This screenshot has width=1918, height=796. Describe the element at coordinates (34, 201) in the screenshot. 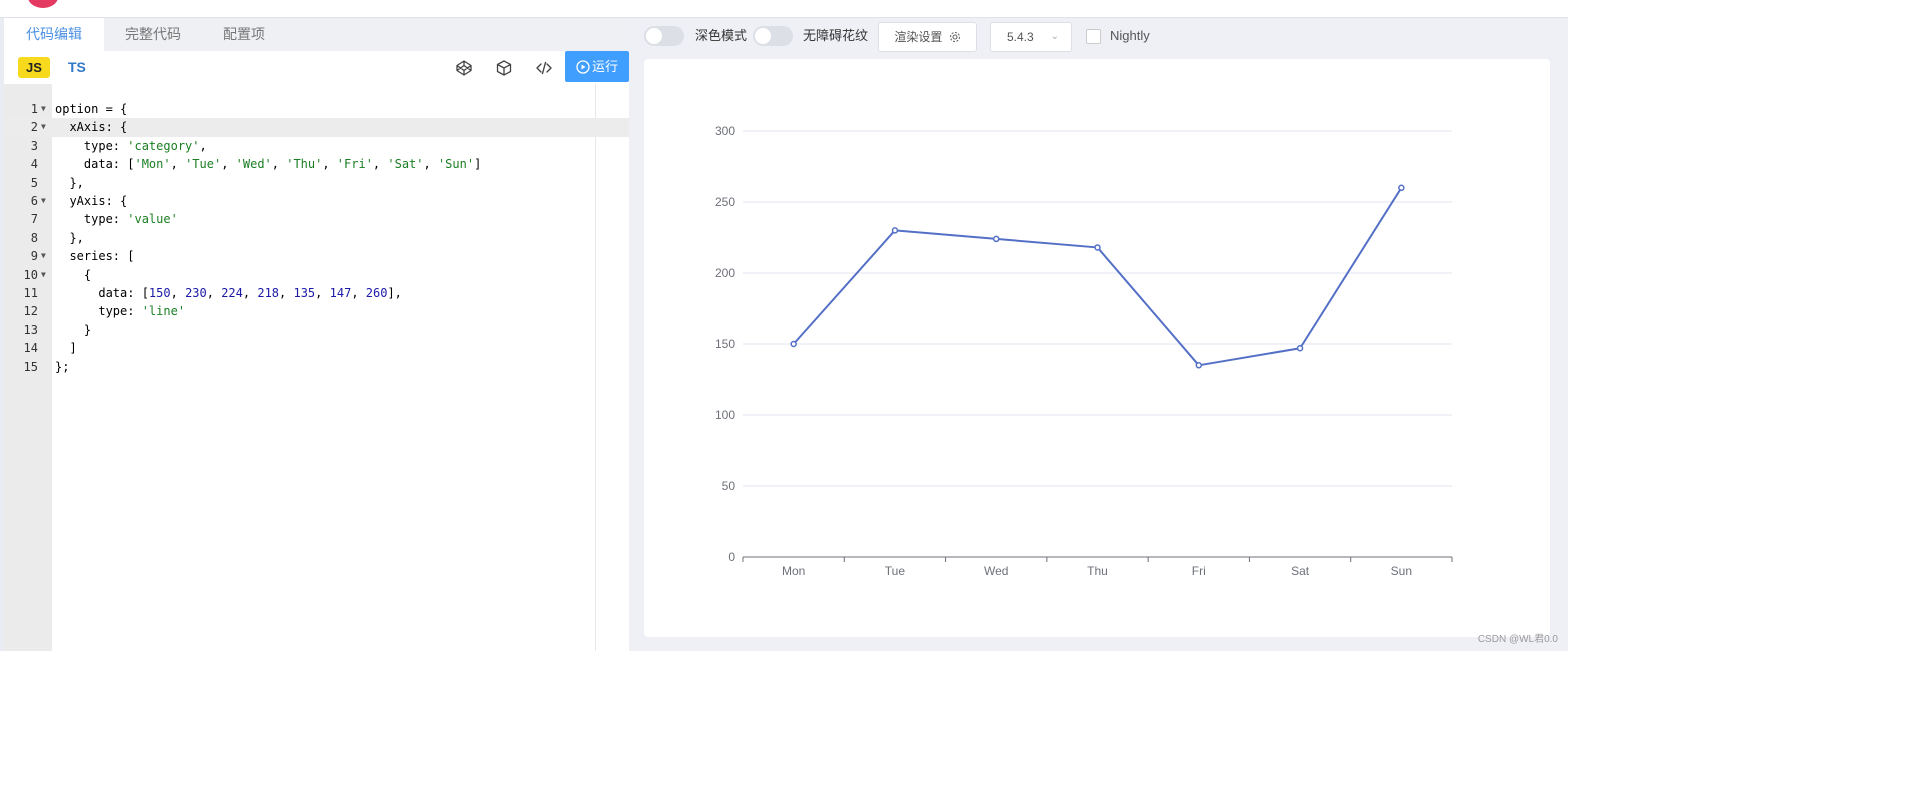

I see `line-number: 6` at that location.